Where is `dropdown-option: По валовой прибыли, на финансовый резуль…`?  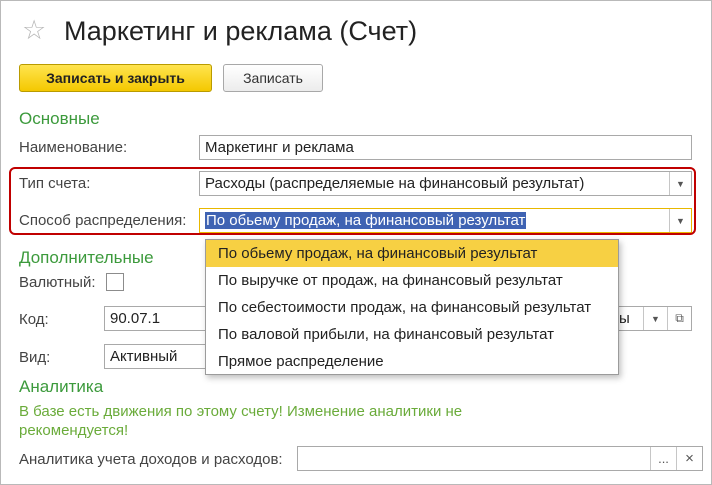 dropdown-option: По валовой прибыли, на финансовый резуль… is located at coordinates (412, 334).